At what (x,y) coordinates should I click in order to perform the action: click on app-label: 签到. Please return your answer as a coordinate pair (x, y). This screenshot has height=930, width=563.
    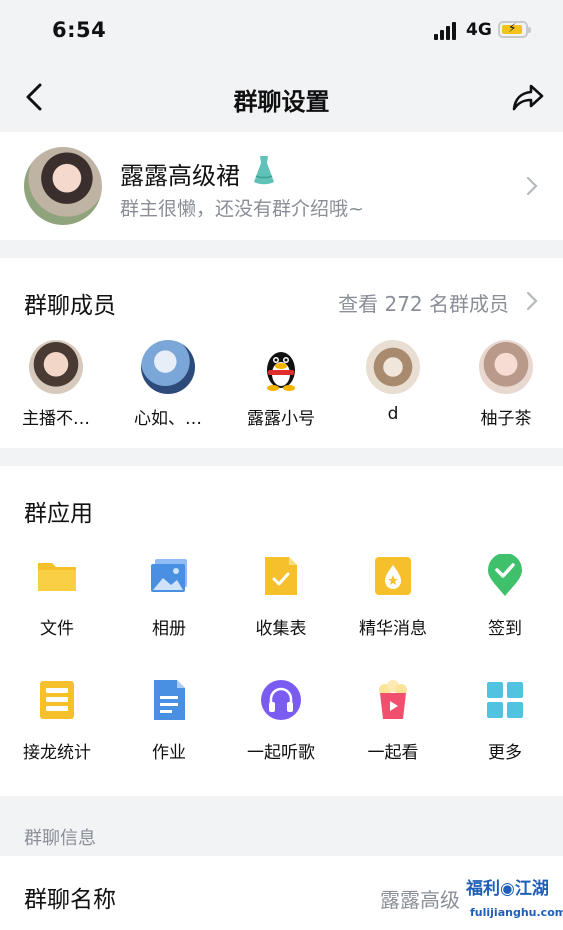
    Looking at the image, I should click on (505, 629).